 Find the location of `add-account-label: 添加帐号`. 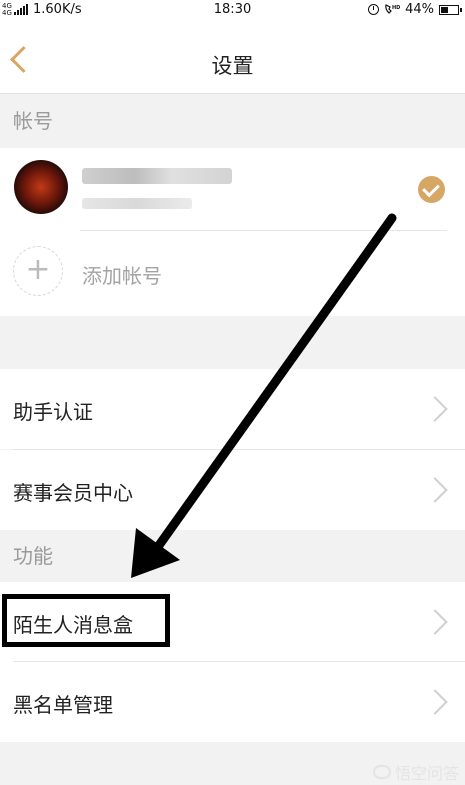

add-account-label: 添加帐号 is located at coordinates (122, 276).